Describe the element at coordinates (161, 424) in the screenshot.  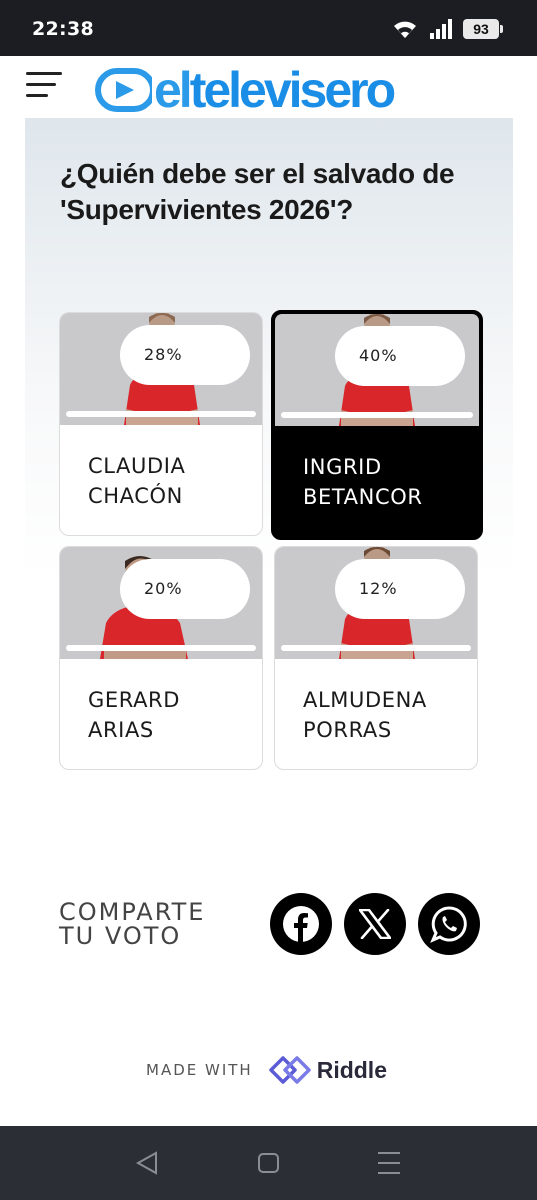
I see `poll-option-claudia-chacon: 28% CLAUDIA CHACÓN` at that location.